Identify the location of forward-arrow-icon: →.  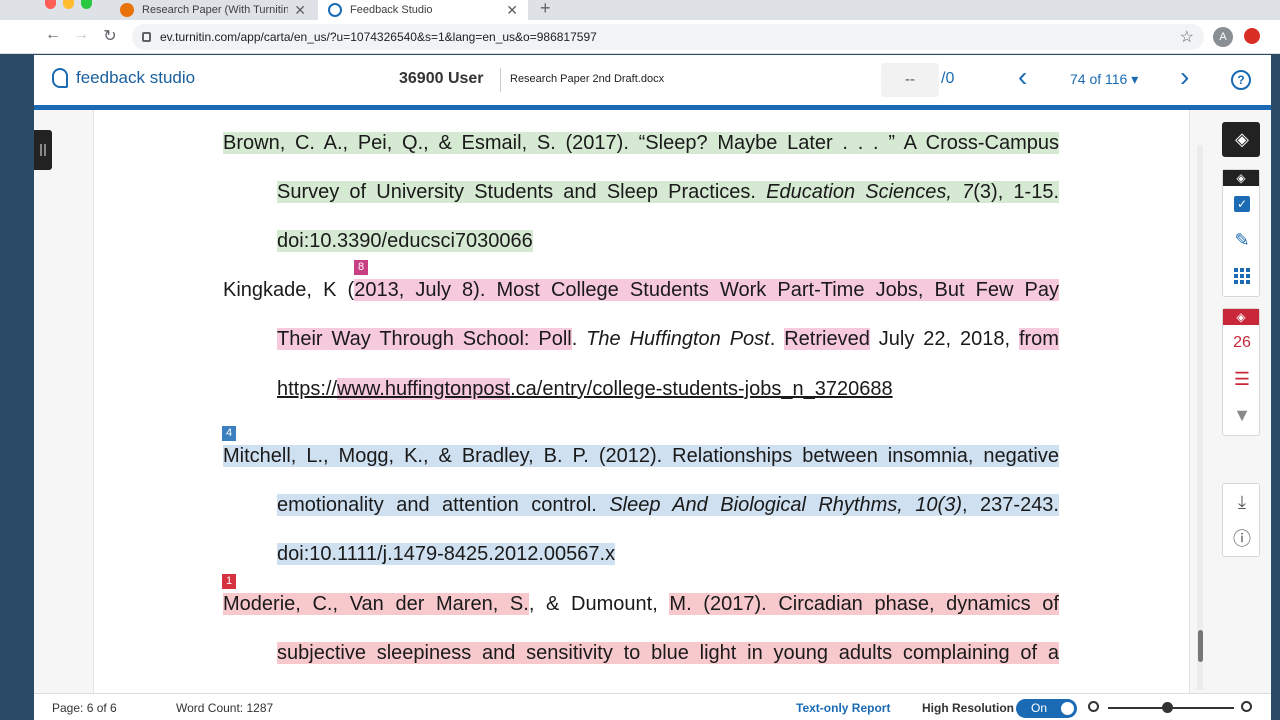
(81, 35).